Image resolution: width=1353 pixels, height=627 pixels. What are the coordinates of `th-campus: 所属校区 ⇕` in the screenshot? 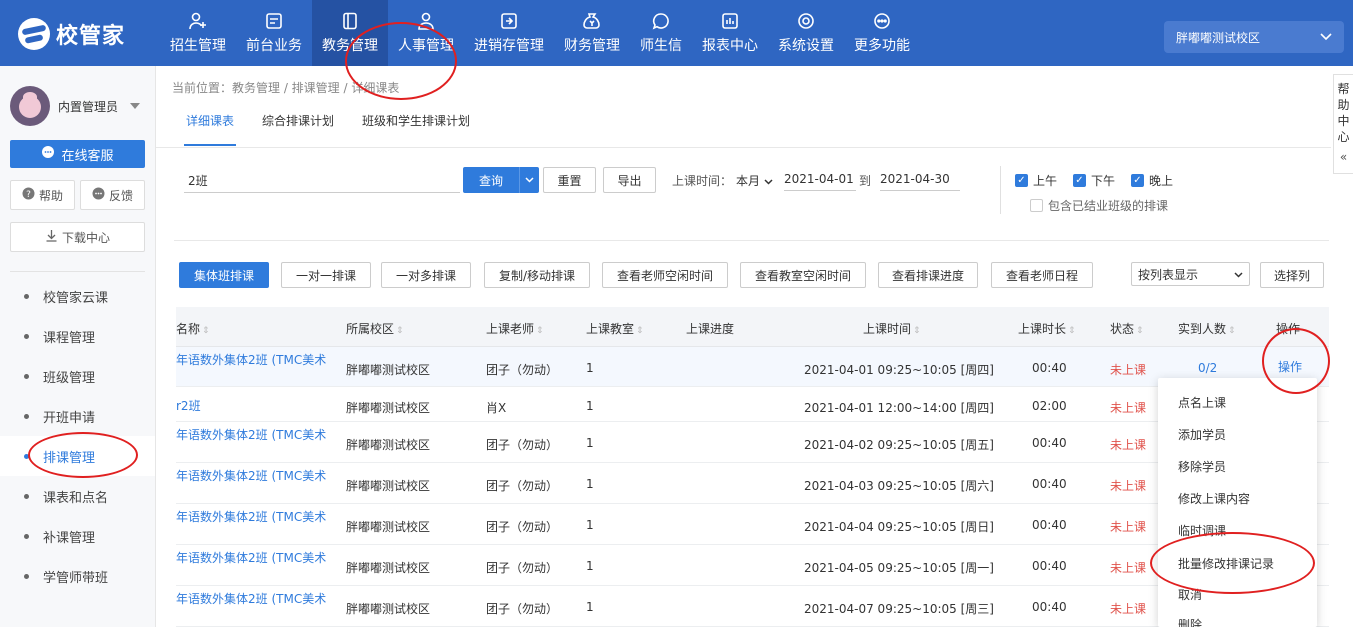 It's located at (375, 328).